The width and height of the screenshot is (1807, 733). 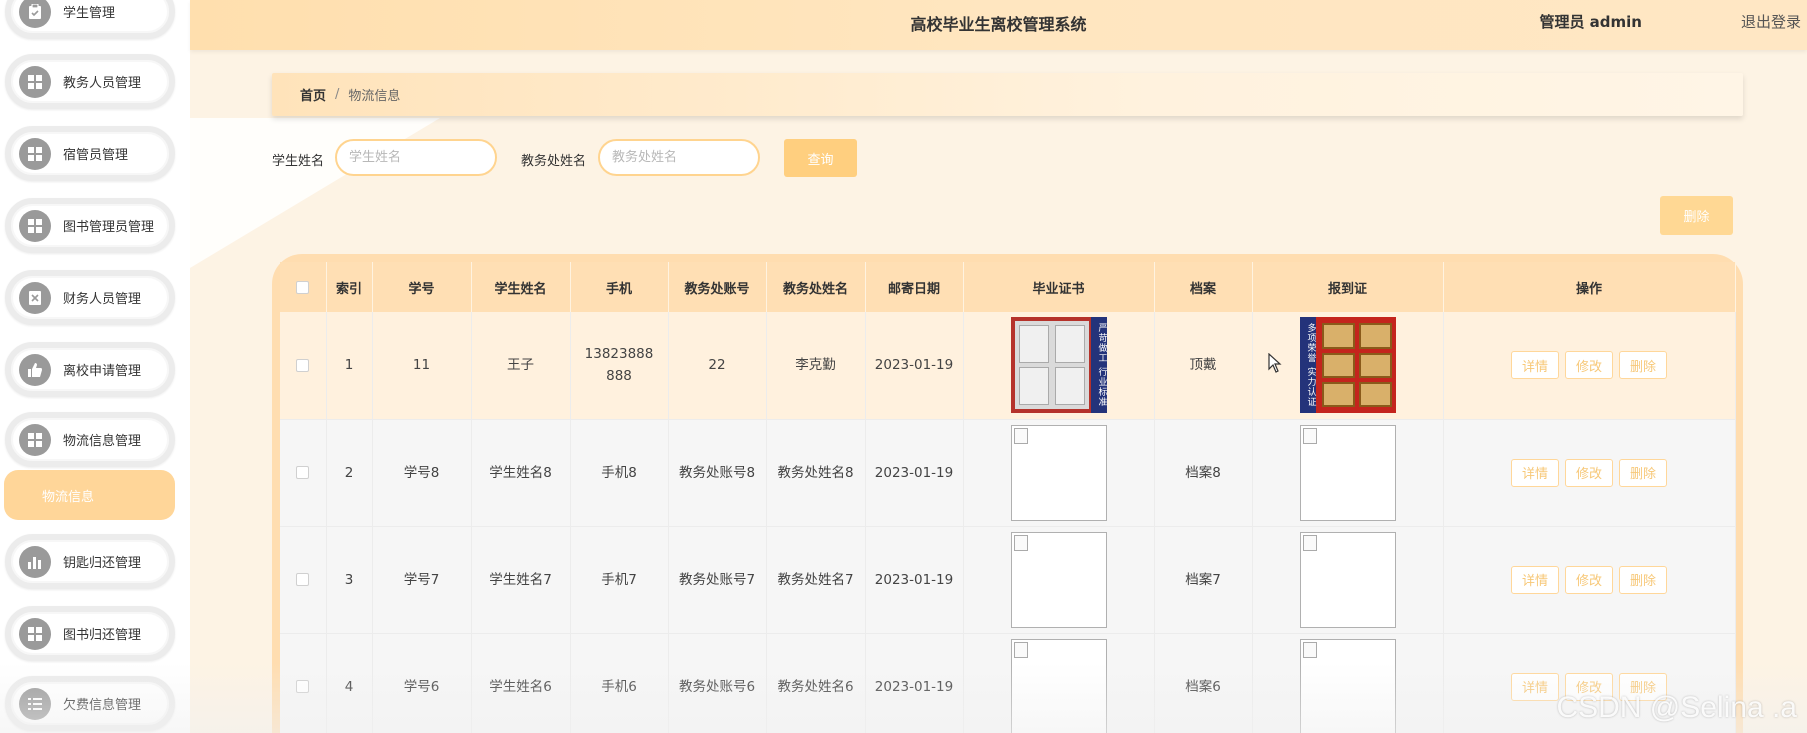 What do you see at coordinates (717, 473) in the screenshot?
I see `cell-office-account: 教务处账号8` at bounding box center [717, 473].